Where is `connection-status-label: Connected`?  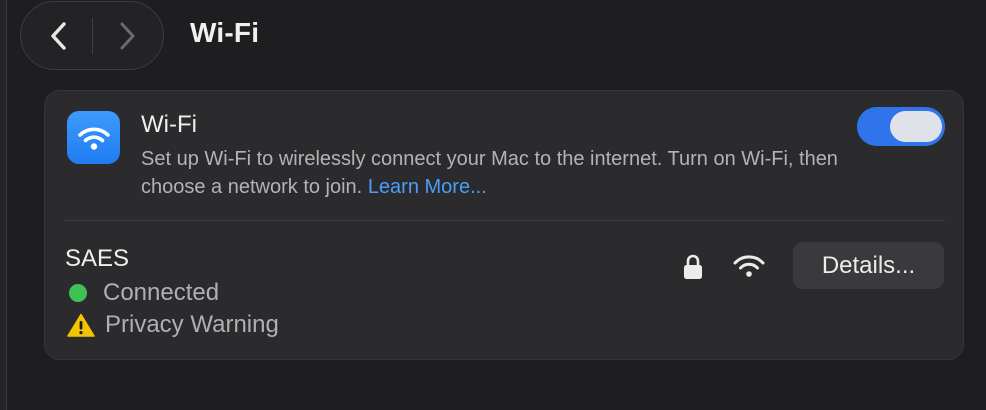
connection-status-label: Connected is located at coordinates (161, 292).